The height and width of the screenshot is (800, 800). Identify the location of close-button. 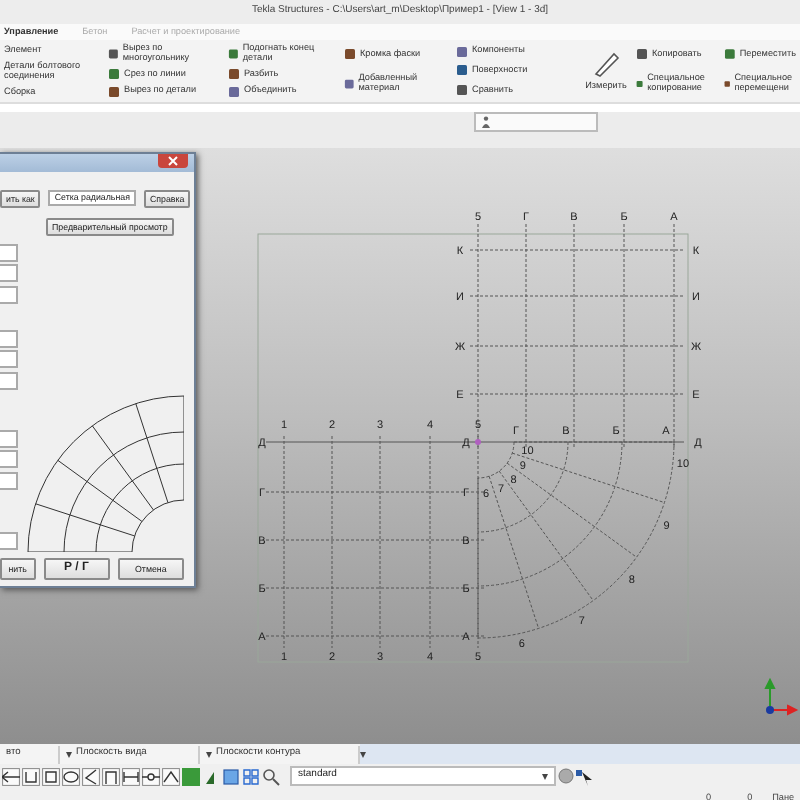
(173, 161).